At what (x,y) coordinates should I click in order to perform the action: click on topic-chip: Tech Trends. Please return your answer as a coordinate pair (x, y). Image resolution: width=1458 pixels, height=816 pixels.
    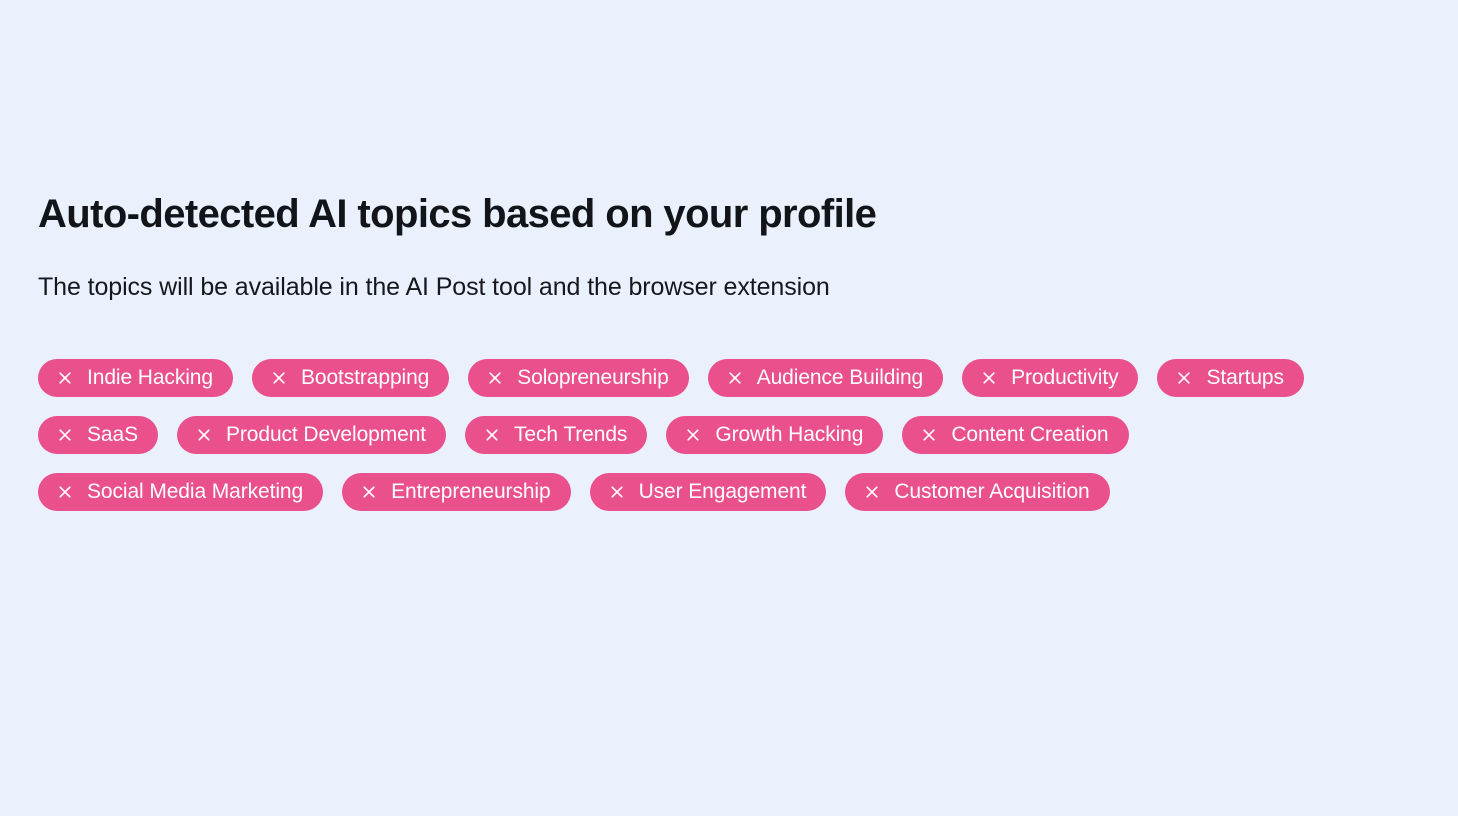
    Looking at the image, I should click on (556, 435).